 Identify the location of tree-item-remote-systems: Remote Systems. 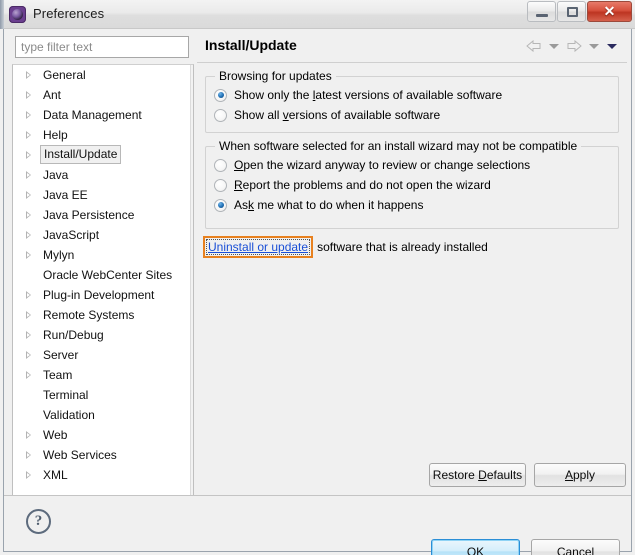
(103, 315).